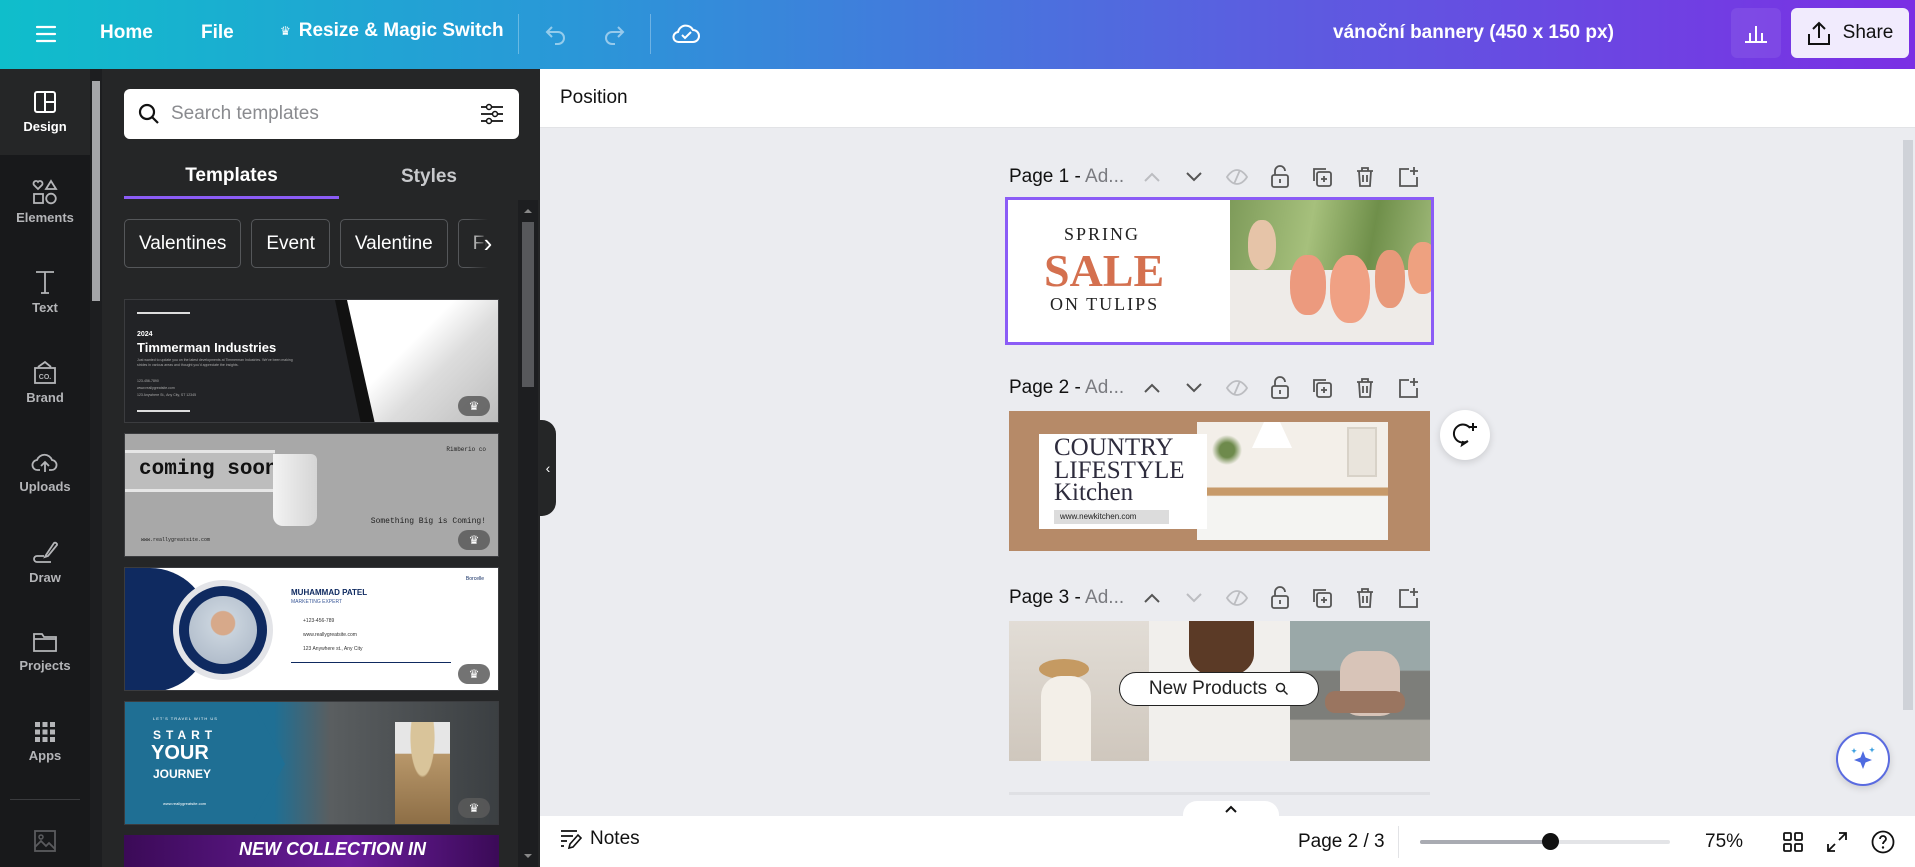 This screenshot has height=867, width=1915. Describe the element at coordinates (46, 34) in the screenshot. I see `main-menu-button` at that location.